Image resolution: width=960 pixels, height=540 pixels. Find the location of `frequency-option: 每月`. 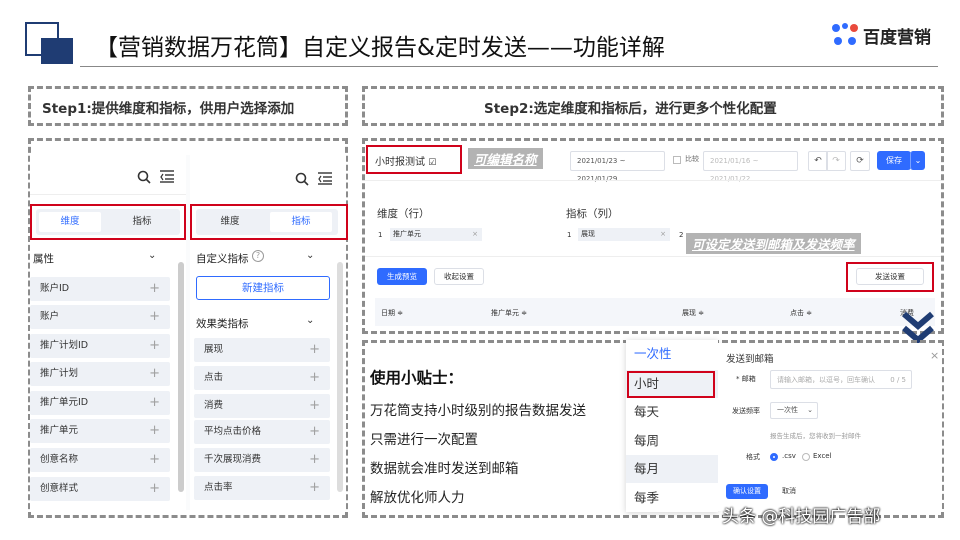

frequency-option: 每月 is located at coordinates (672, 469).